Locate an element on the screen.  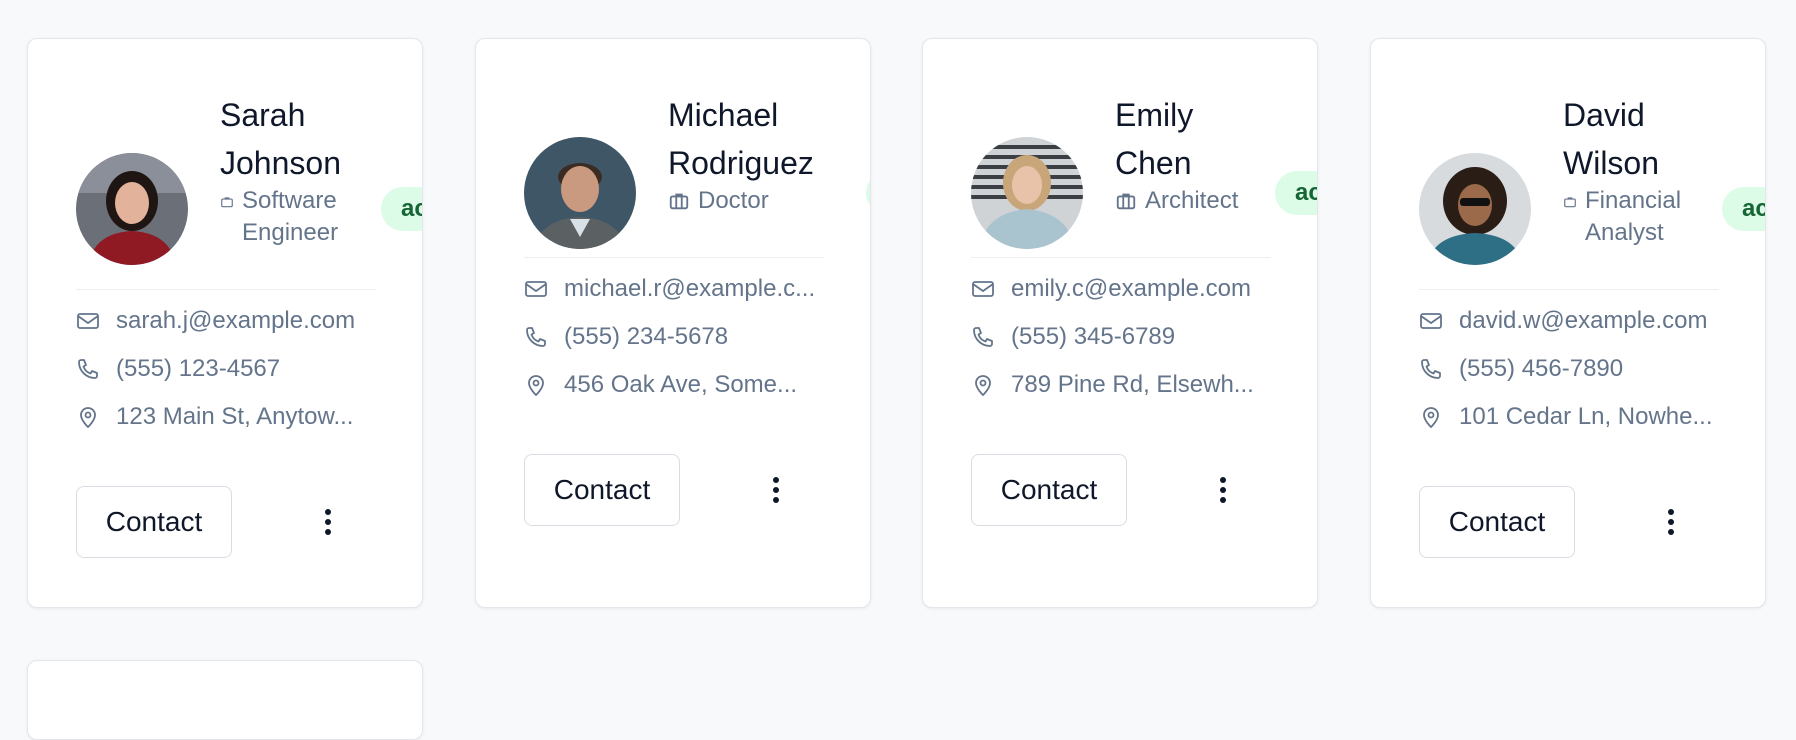
phone-row: (555) 345-6789 is located at coordinates (1126, 337).